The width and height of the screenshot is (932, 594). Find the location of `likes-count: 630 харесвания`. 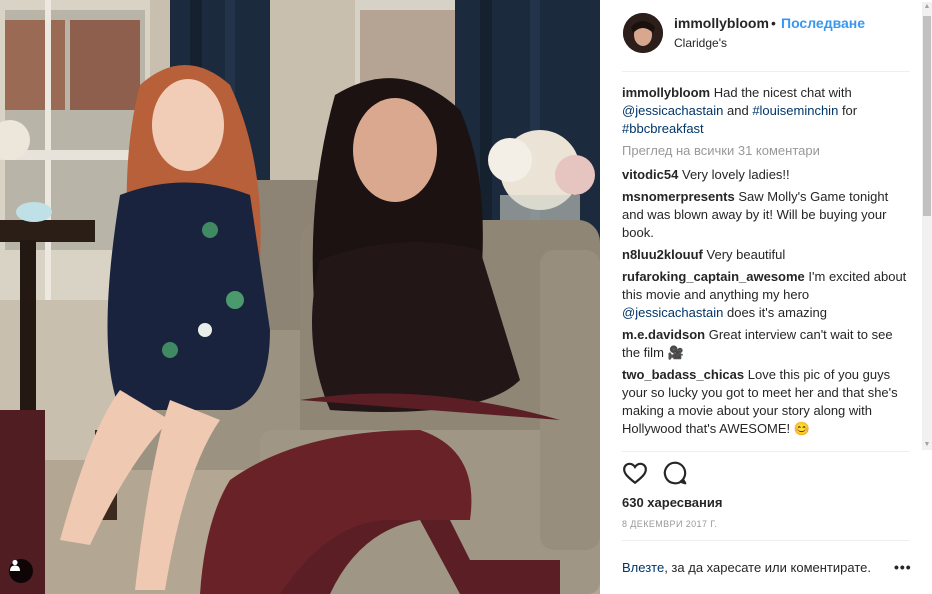

likes-count: 630 харесвания is located at coordinates (672, 502).